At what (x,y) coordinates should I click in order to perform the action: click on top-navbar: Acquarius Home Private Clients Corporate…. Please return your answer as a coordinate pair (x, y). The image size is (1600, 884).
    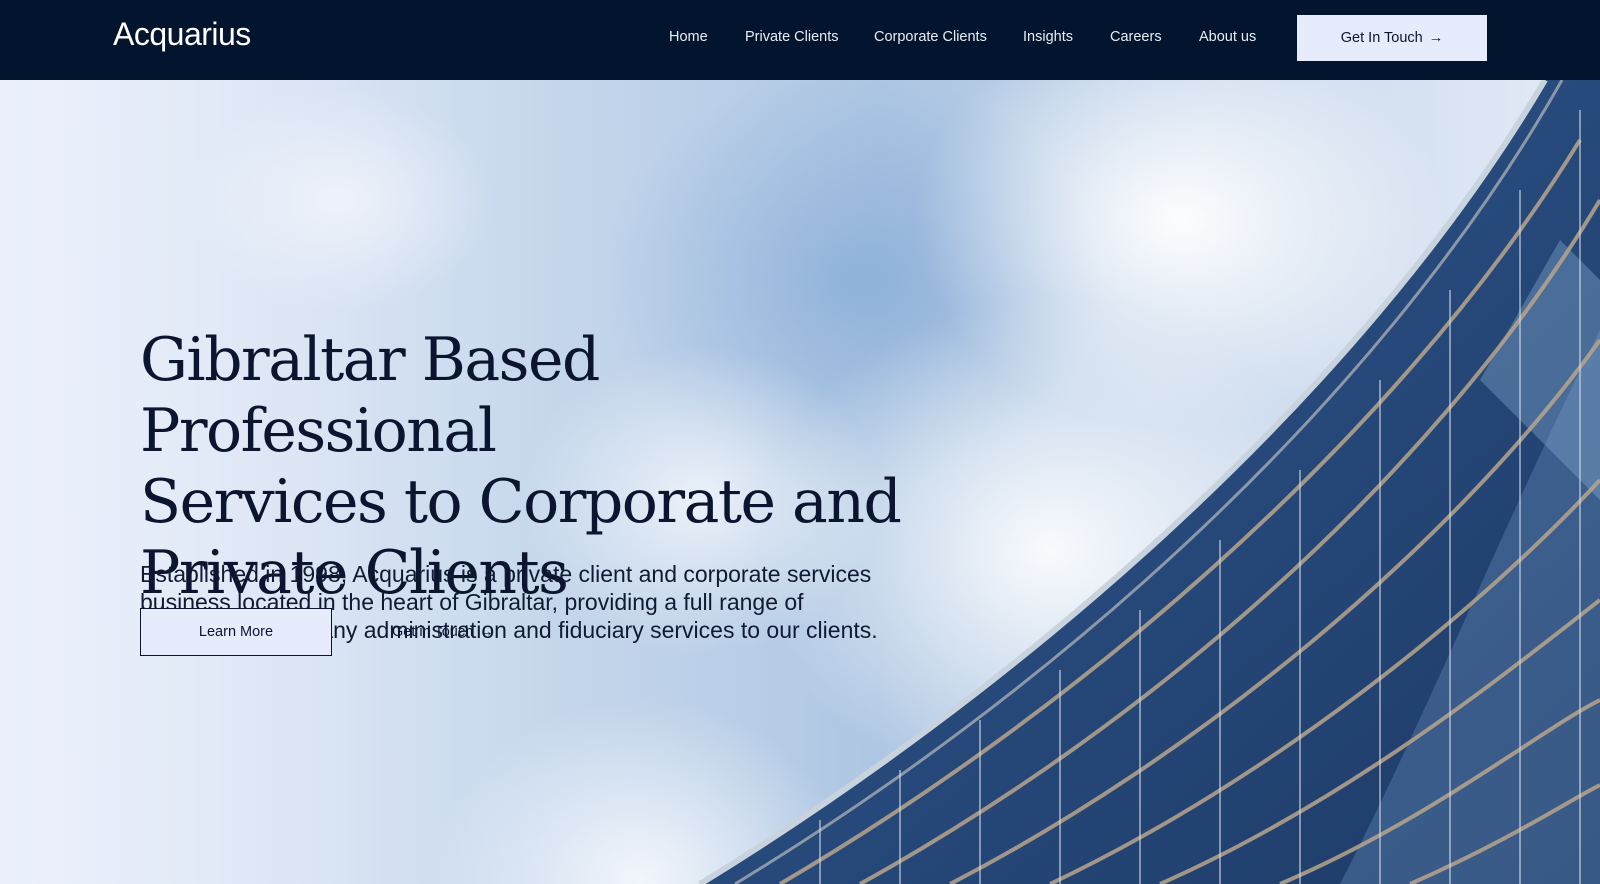
    Looking at the image, I should click on (800, 40).